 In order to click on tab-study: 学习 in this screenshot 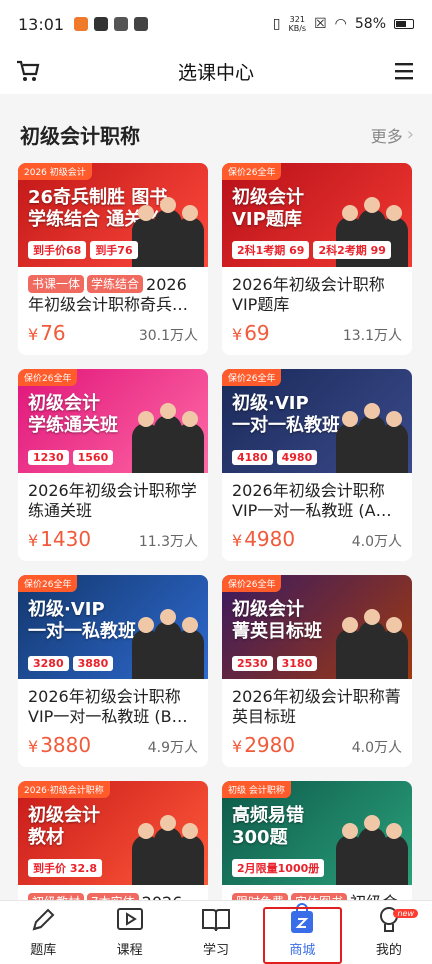, I will do `click(216, 932)`.